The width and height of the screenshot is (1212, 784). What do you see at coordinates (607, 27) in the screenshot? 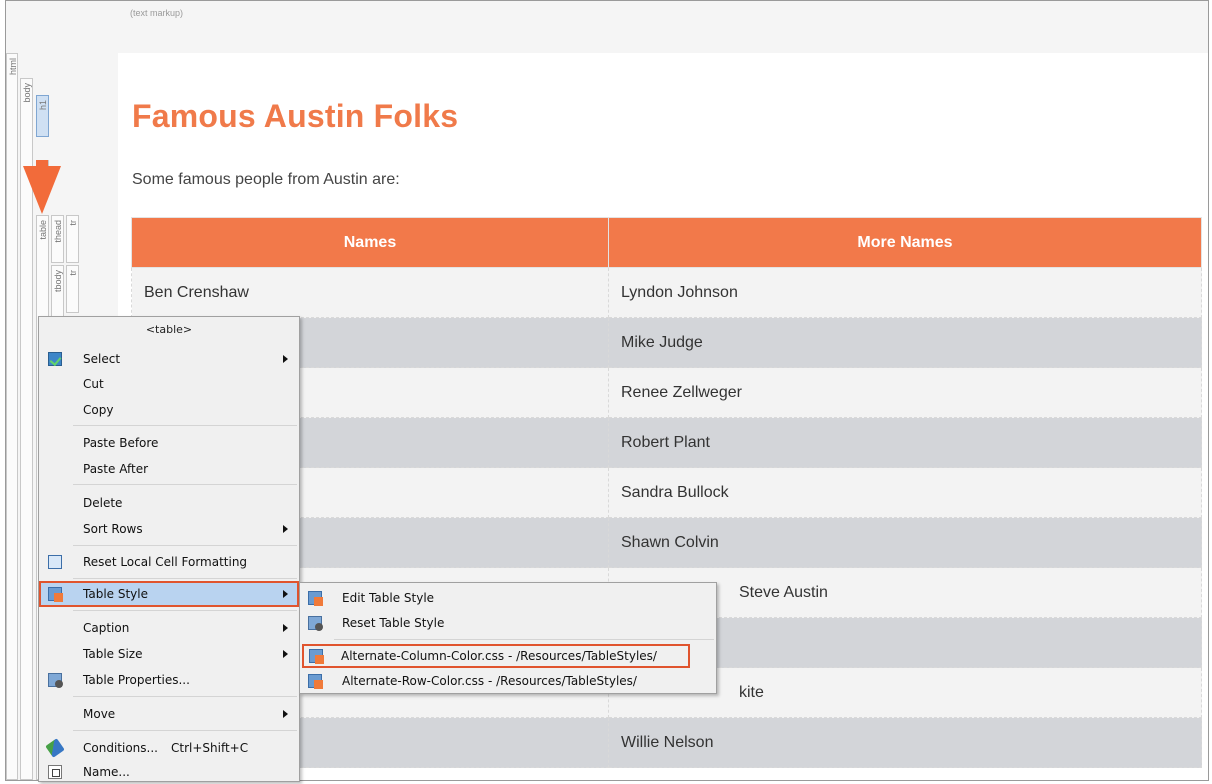
I see `markup-topbar` at bounding box center [607, 27].